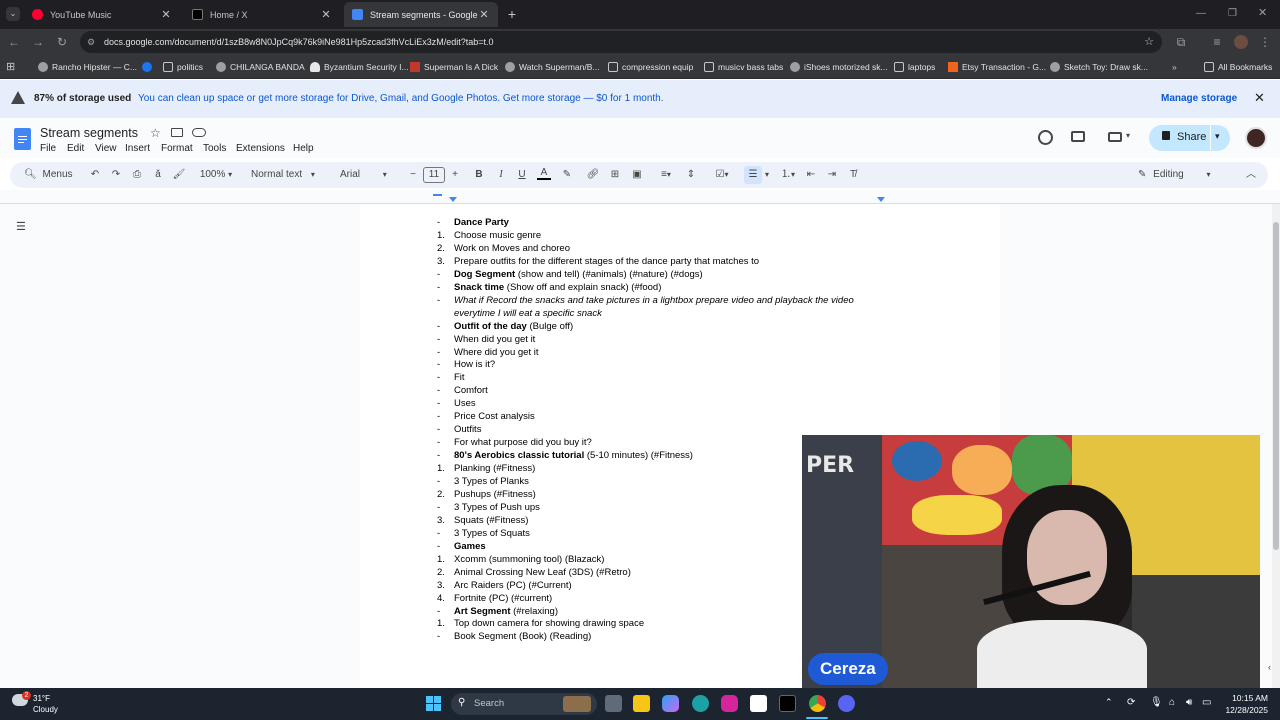 This screenshot has height=720, width=1280. I want to click on increase-indent-icon: ⇥, so click(832, 175).